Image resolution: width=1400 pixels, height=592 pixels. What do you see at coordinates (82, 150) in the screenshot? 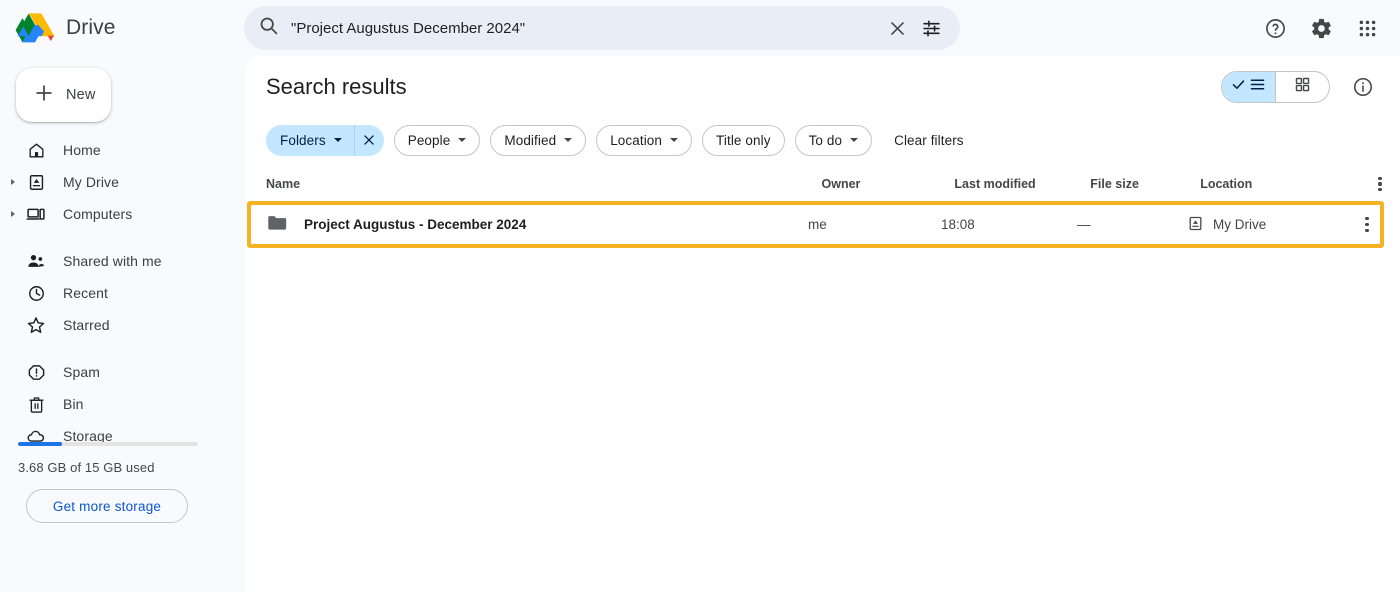
I see `sidebar-item-label: Home` at bounding box center [82, 150].